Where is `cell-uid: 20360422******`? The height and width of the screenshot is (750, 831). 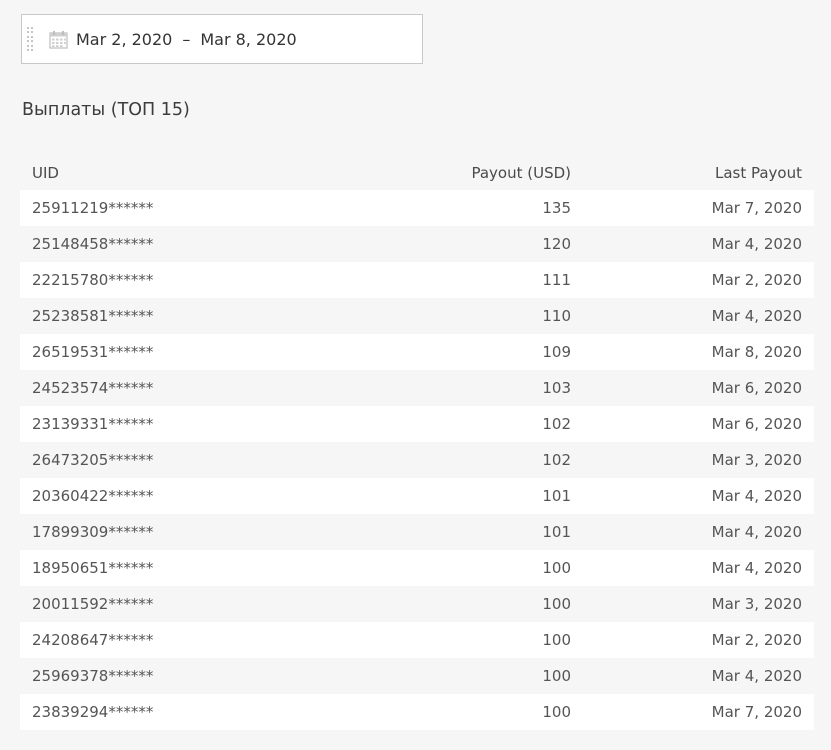
cell-uid: 20360422****** is located at coordinates (93, 496).